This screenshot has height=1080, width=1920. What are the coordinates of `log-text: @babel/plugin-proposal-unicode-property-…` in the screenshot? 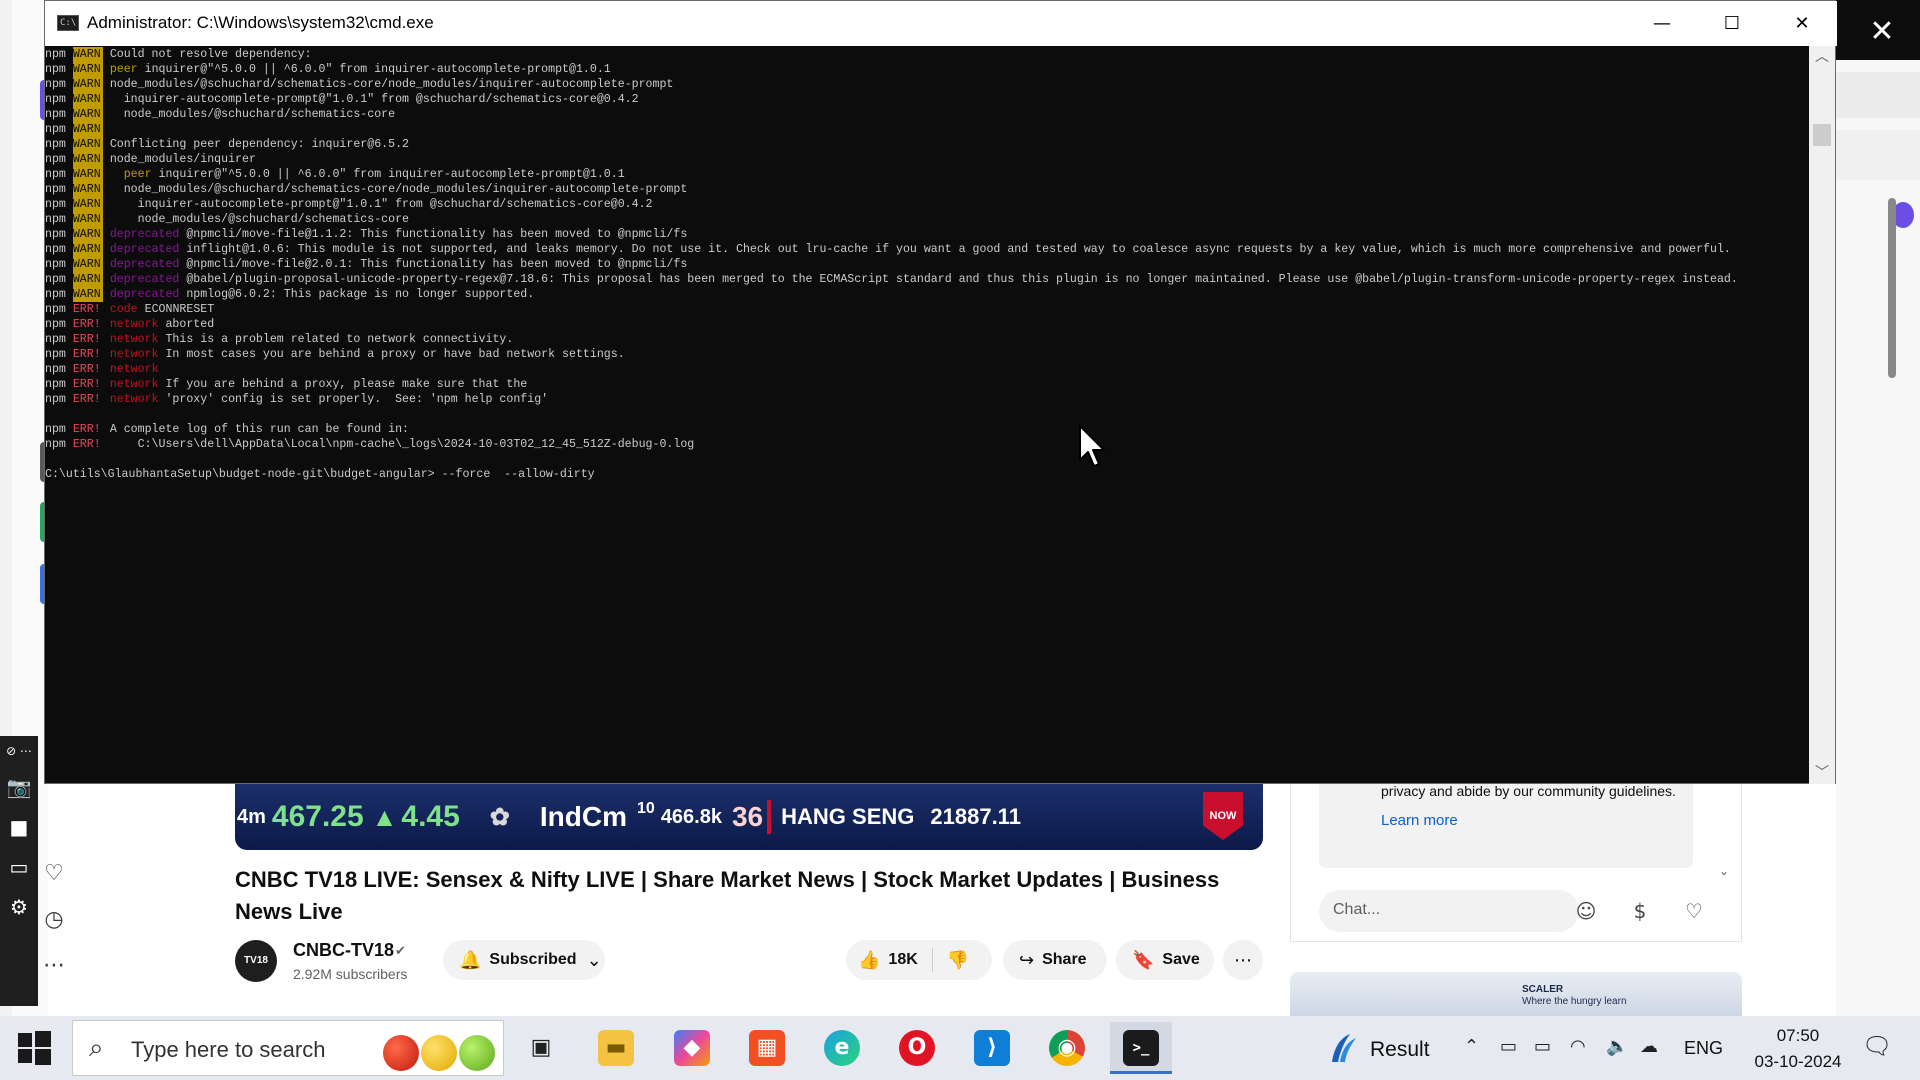 It's located at (958, 279).